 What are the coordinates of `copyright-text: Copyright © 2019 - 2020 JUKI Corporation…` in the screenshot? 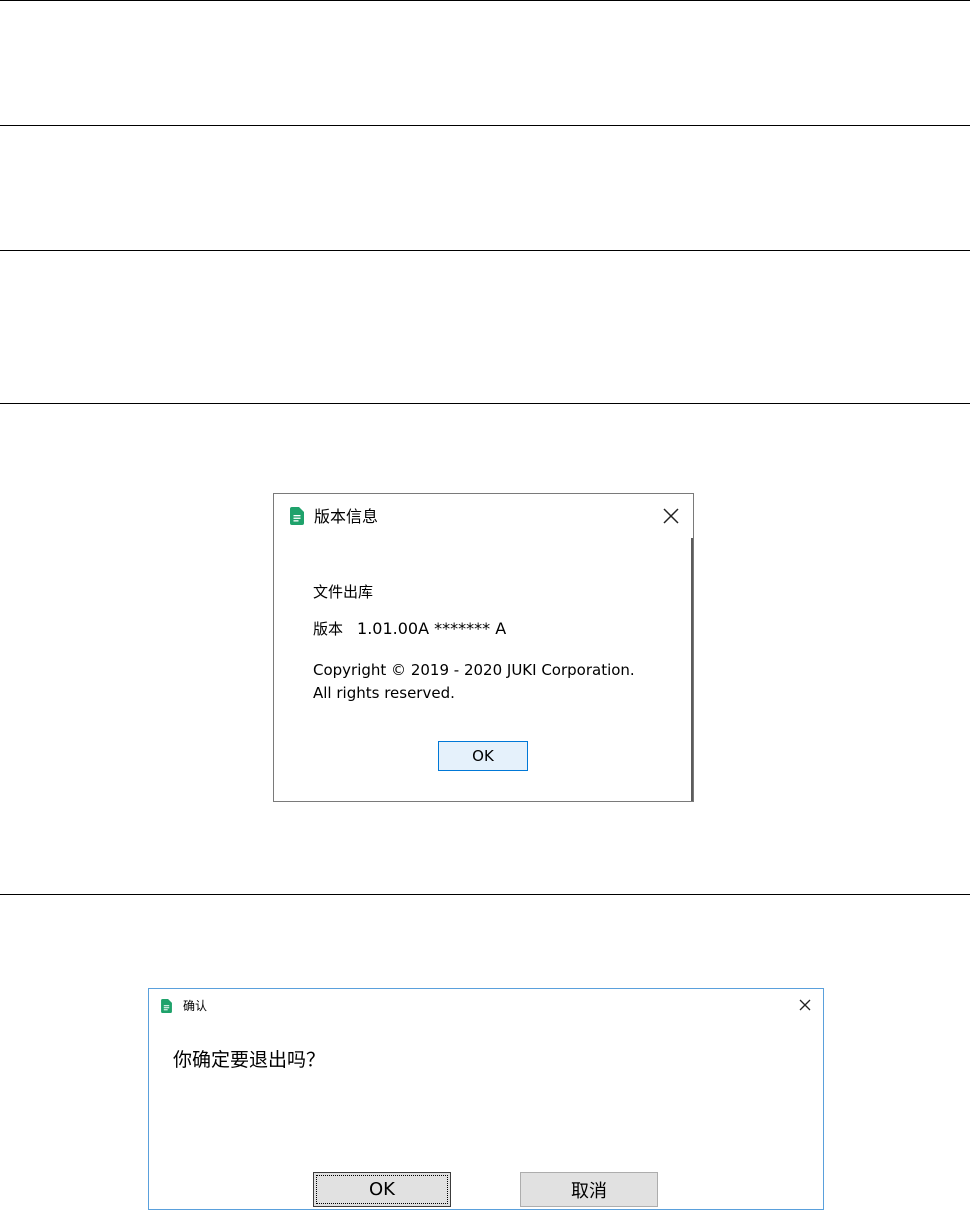 It's located at (474, 670).